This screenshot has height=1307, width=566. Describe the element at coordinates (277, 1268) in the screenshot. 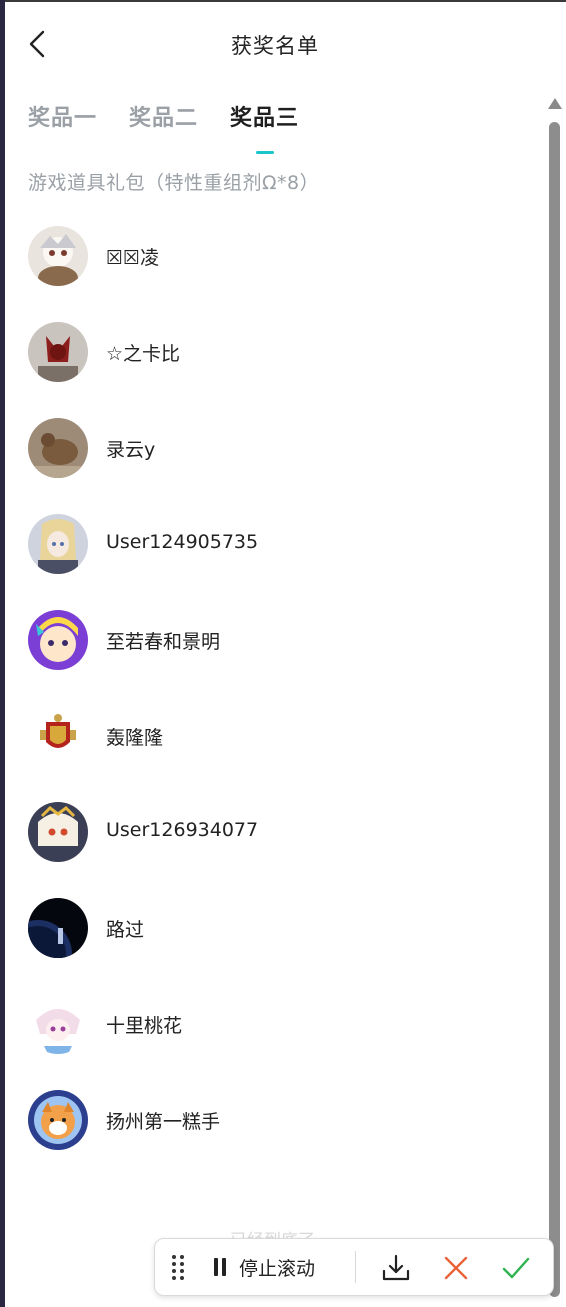

I see `stop-scroll-label: 停止滚动` at that location.